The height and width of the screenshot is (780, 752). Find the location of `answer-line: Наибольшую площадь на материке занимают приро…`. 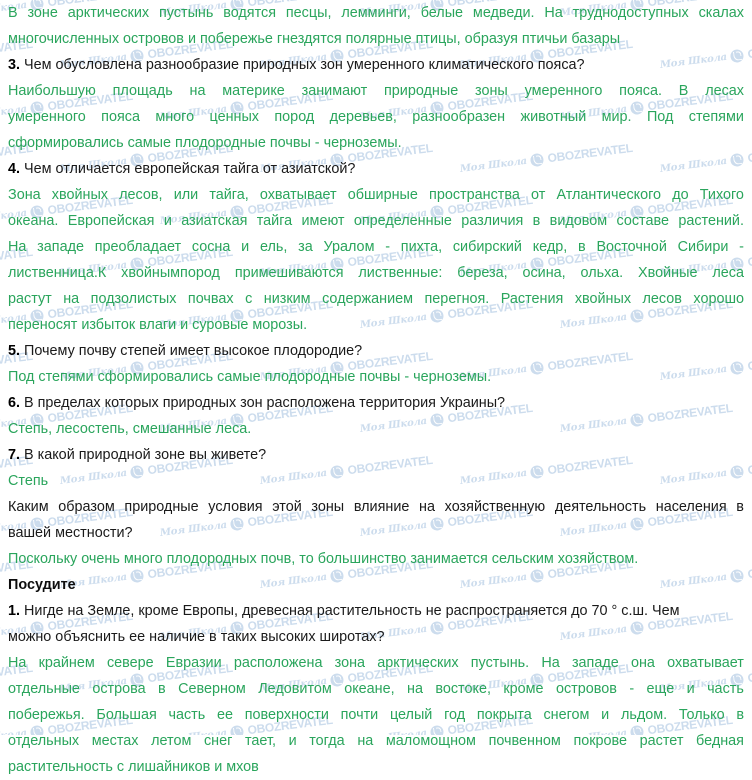

answer-line: Наибольшую площадь на материке занимают приро… is located at coordinates (376, 91).